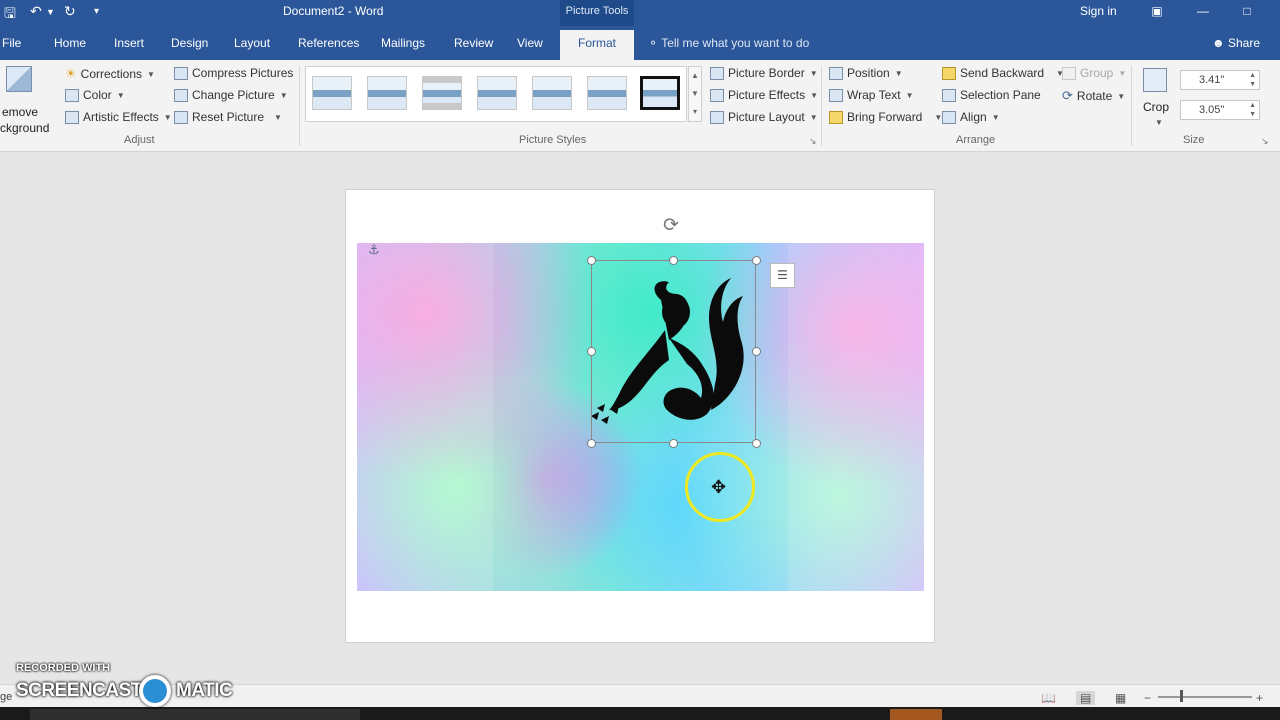  Describe the element at coordinates (129, 43) in the screenshot. I see `tab-insert: Insert` at that location.